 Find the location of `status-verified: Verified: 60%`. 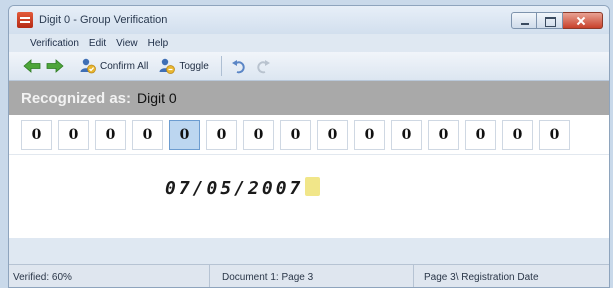

status-verified: Verified: 60% is located at coordinates (42, 277).